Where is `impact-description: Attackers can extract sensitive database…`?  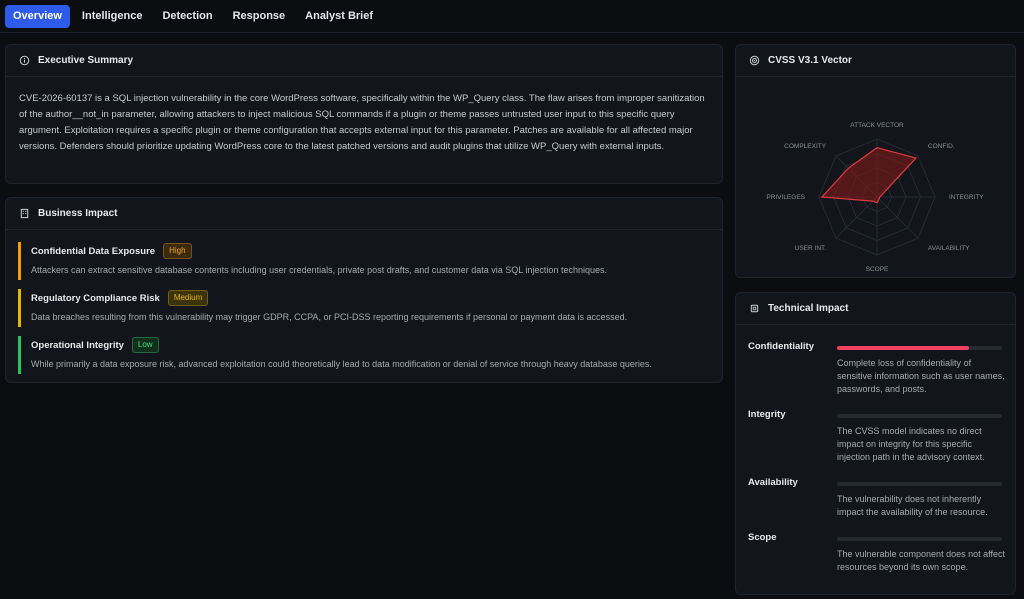 impact-description: Attackers can extract sensitive database… is located at coordinates (319, 270).